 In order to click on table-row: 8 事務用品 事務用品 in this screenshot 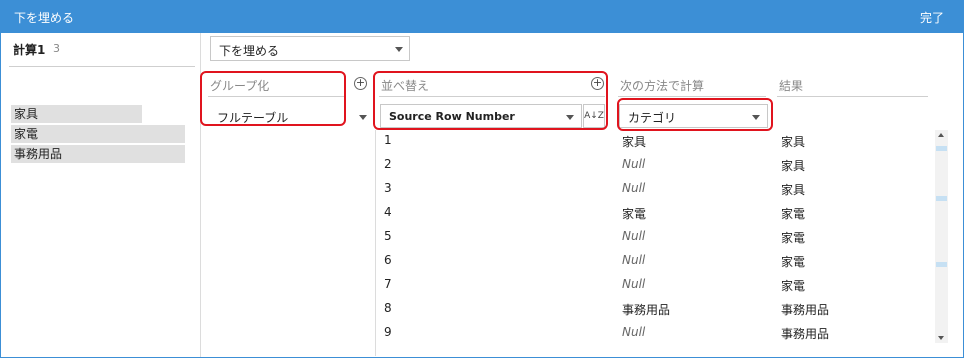, I will do `click(465, 310)`.